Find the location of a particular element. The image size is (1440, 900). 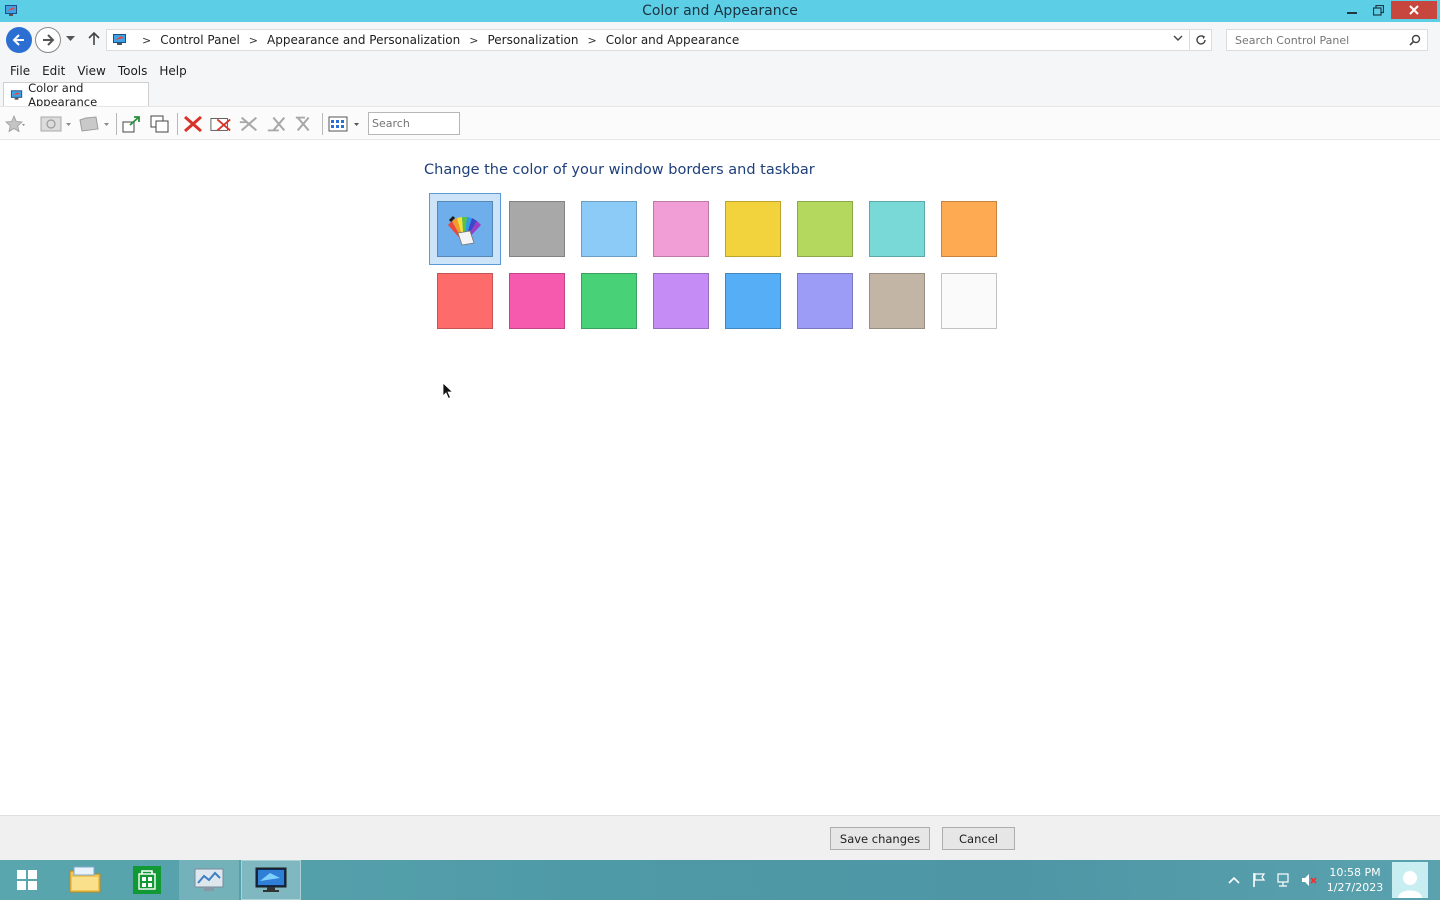

swatch-teal is located at coordinates (897, 229).